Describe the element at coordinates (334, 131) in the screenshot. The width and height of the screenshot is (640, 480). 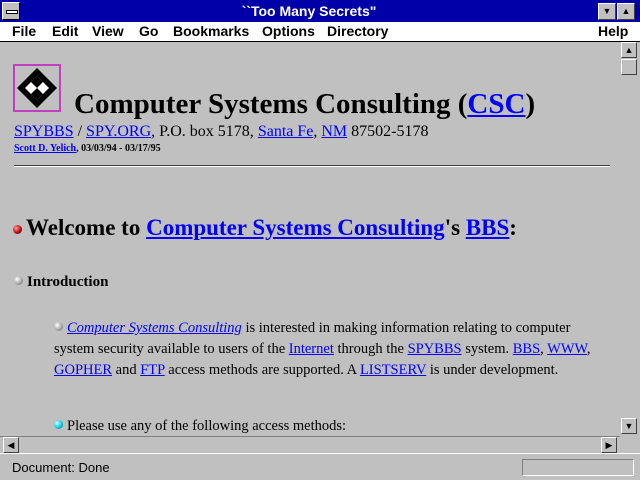
I see `nm-link: NM` at that location.